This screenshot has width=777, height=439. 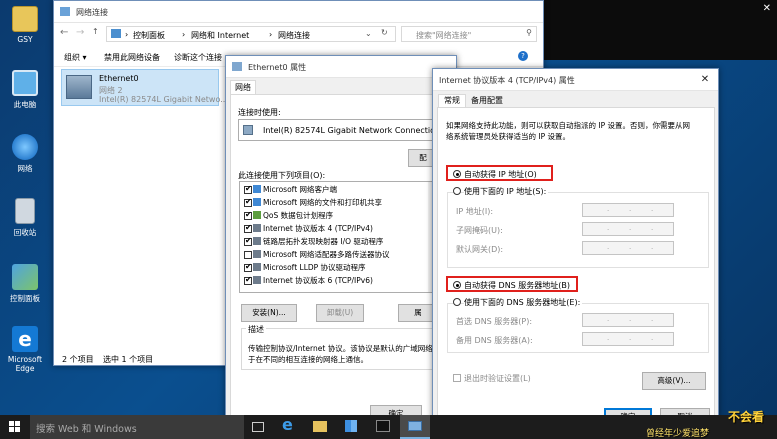 I want to click on ethernet-adapter-icon, so click(x=79, y=87).